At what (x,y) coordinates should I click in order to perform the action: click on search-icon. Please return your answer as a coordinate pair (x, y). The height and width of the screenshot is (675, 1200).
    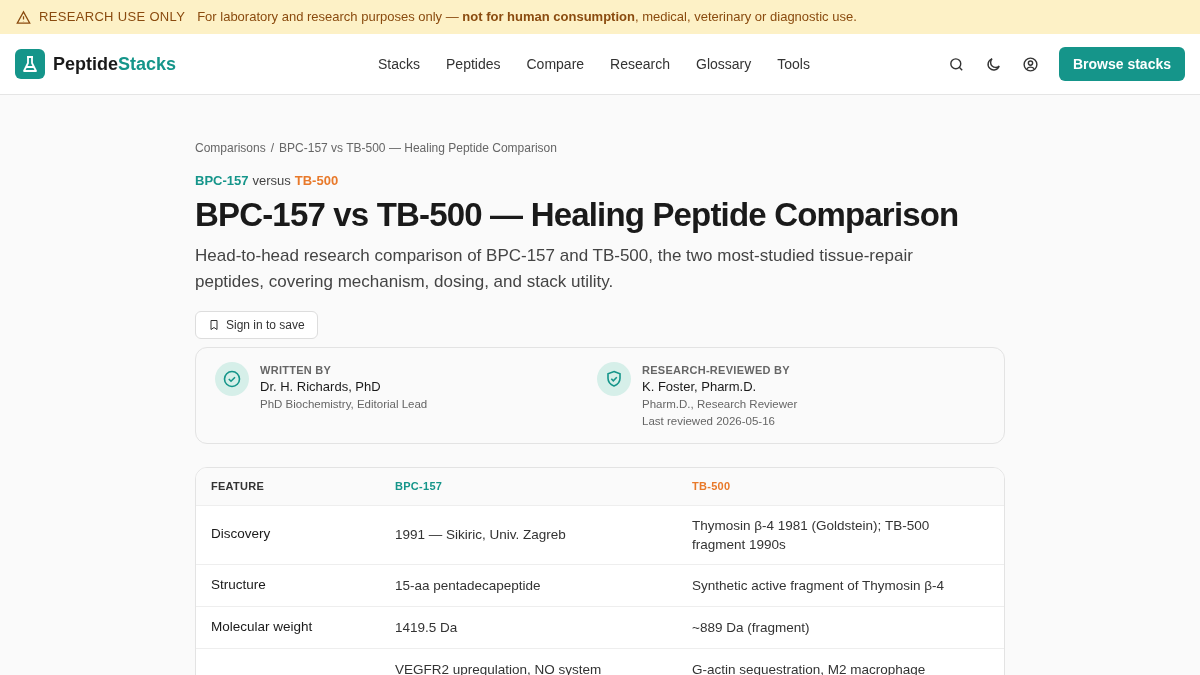
    Looking at the image, I should click on (956, 64).